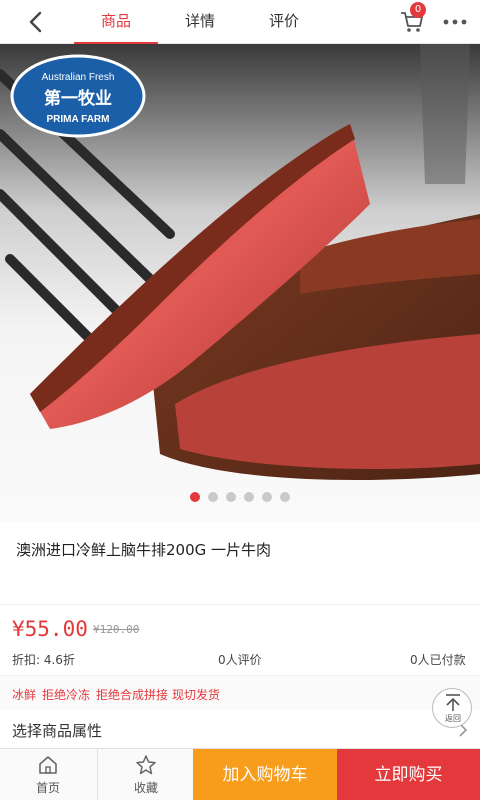 This screenshot has height=800, width=480. What do you see at coordinates (408, 774) in the screenshot?
I see `buy-now-button: 立即购买` at bounding box center [408, 774].